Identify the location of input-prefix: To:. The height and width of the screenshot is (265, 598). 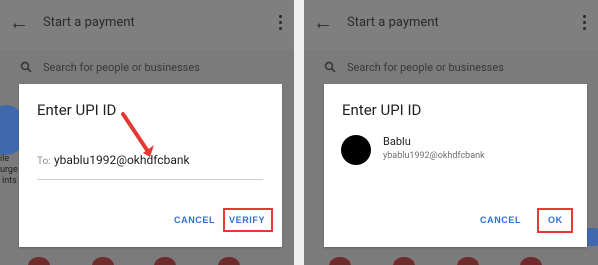
(44, 161).